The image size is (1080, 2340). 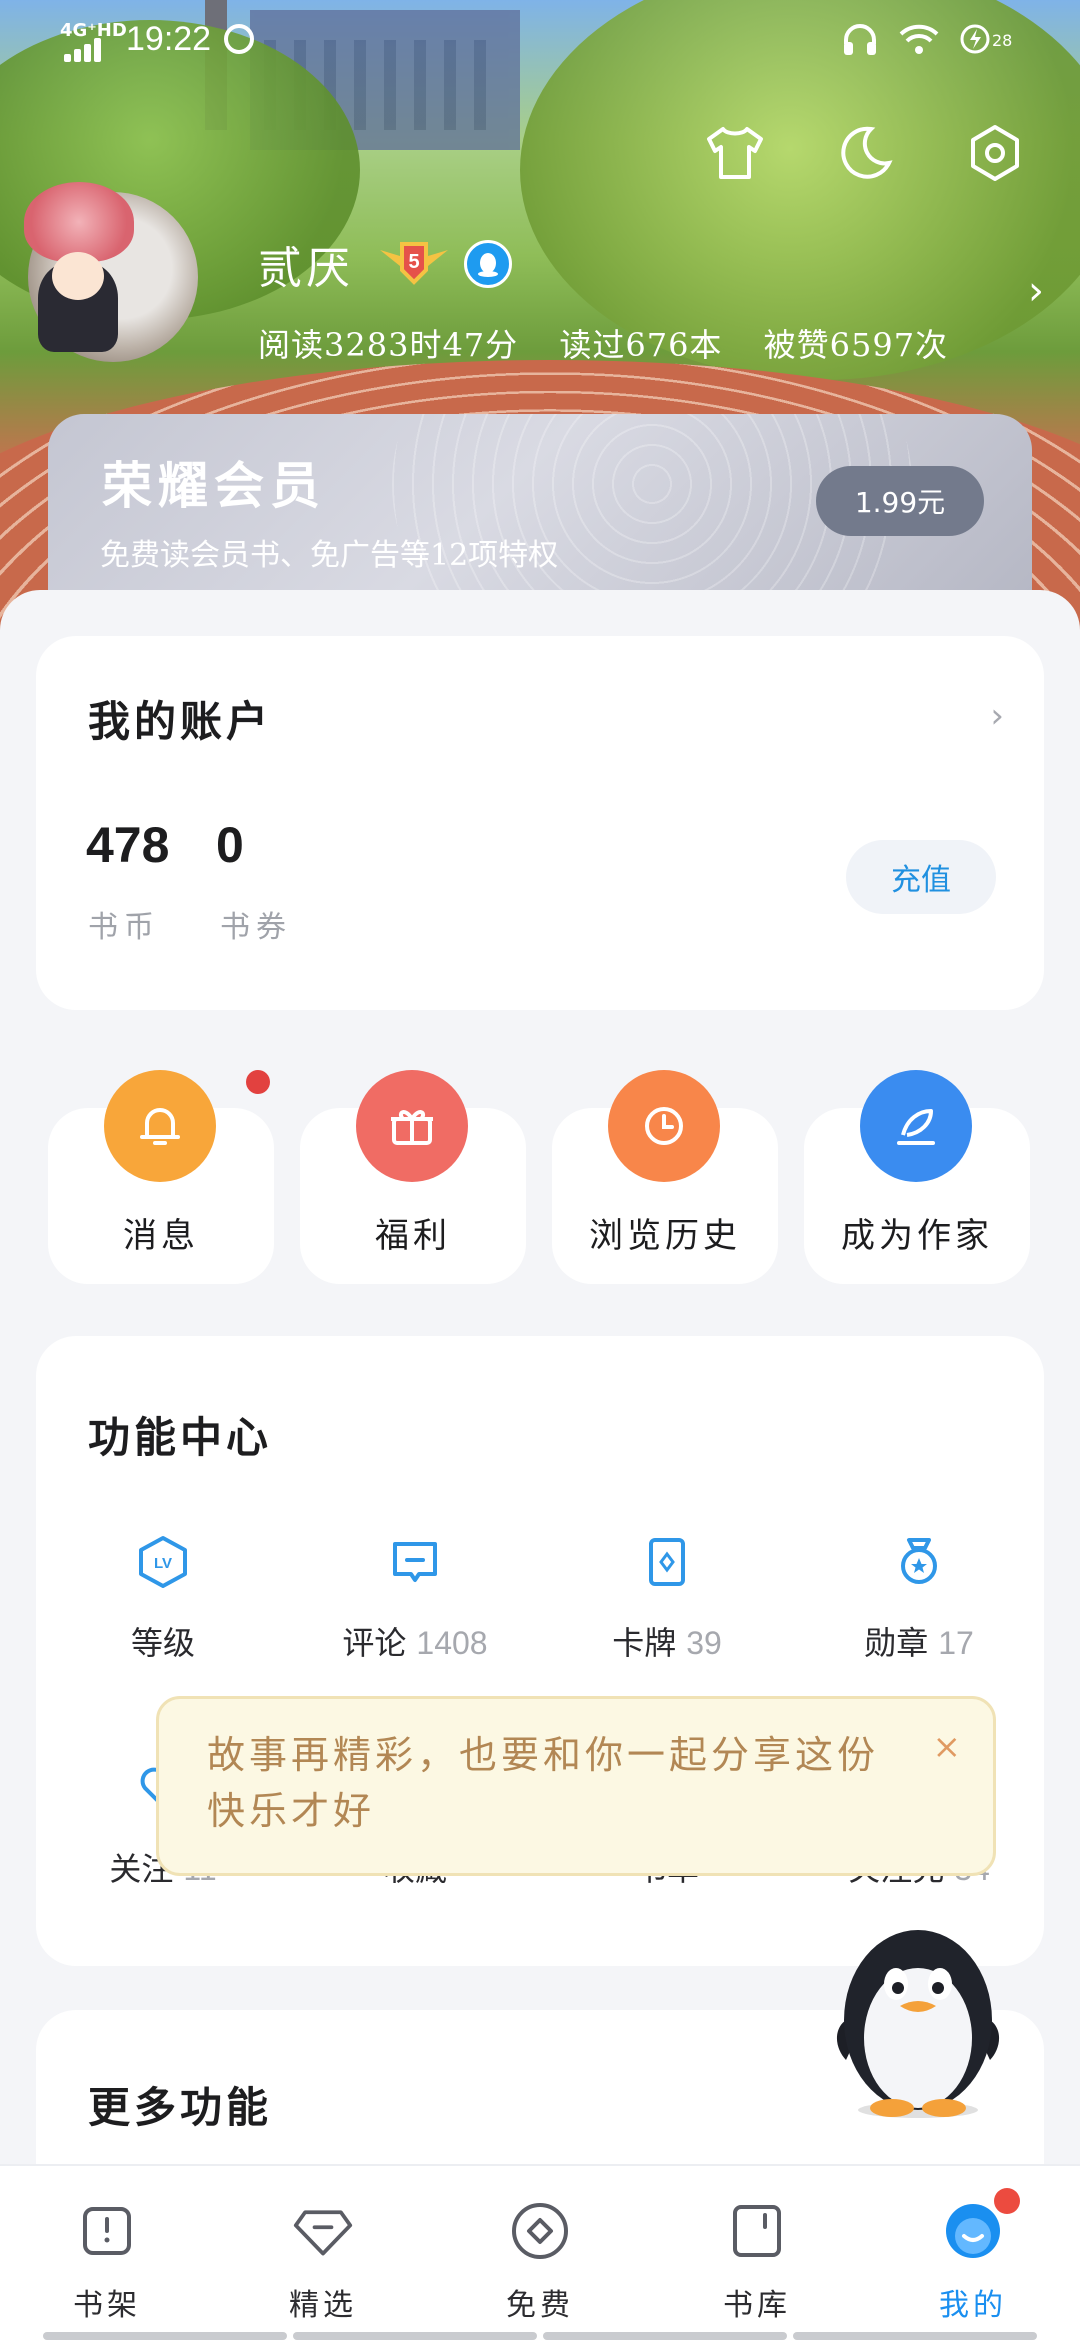 What do you see at coordinates (124, 927) in the screenshot?
I see `coins-label: 书币` at bounding box center [124, 927].